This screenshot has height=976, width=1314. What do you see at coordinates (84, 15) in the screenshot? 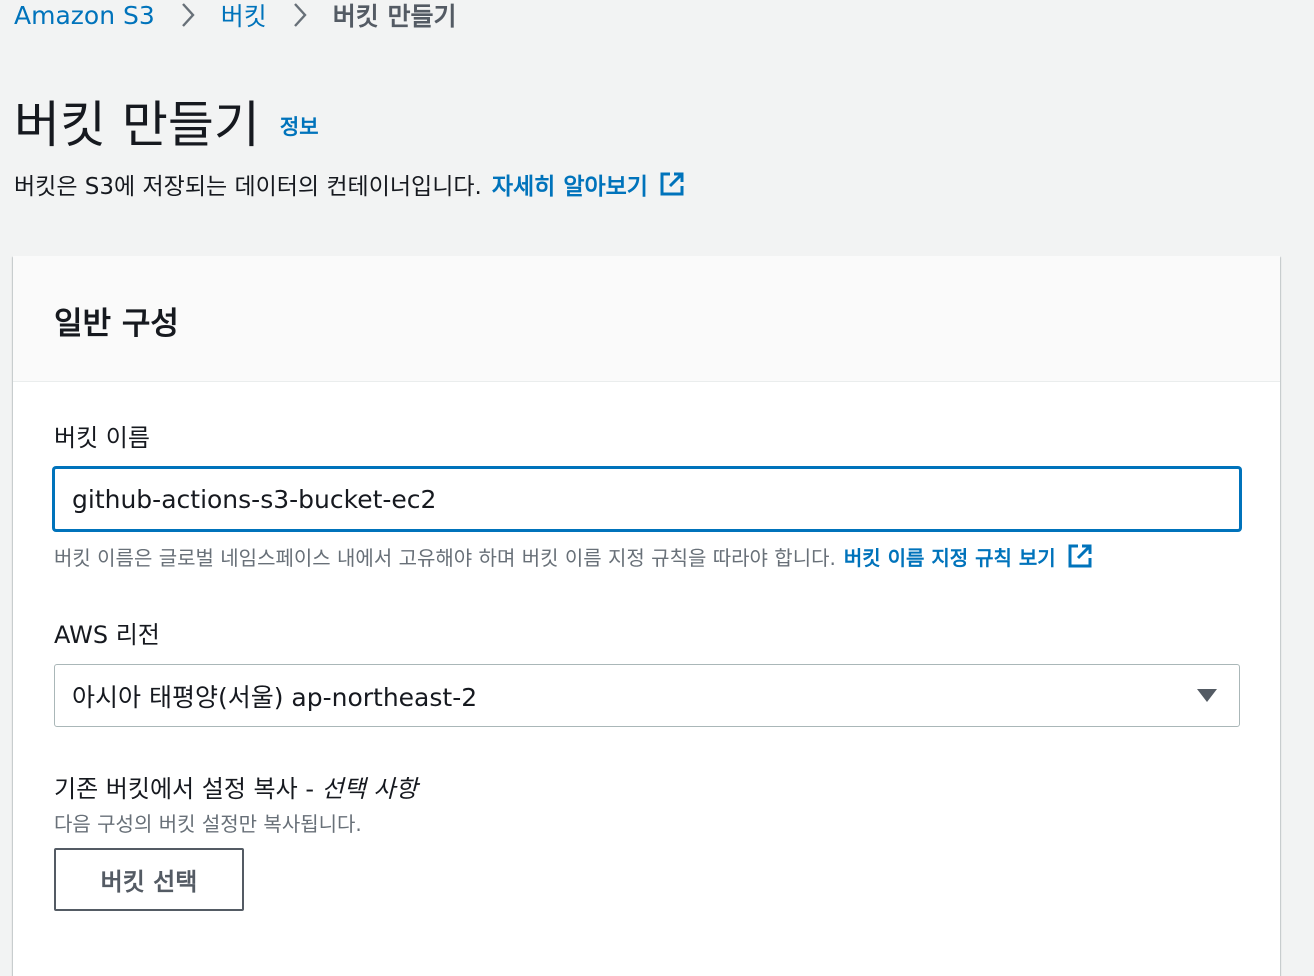
I see `breadcrumb-amazon-s3-link: Amazon S3` at bounding box center [84, 15].